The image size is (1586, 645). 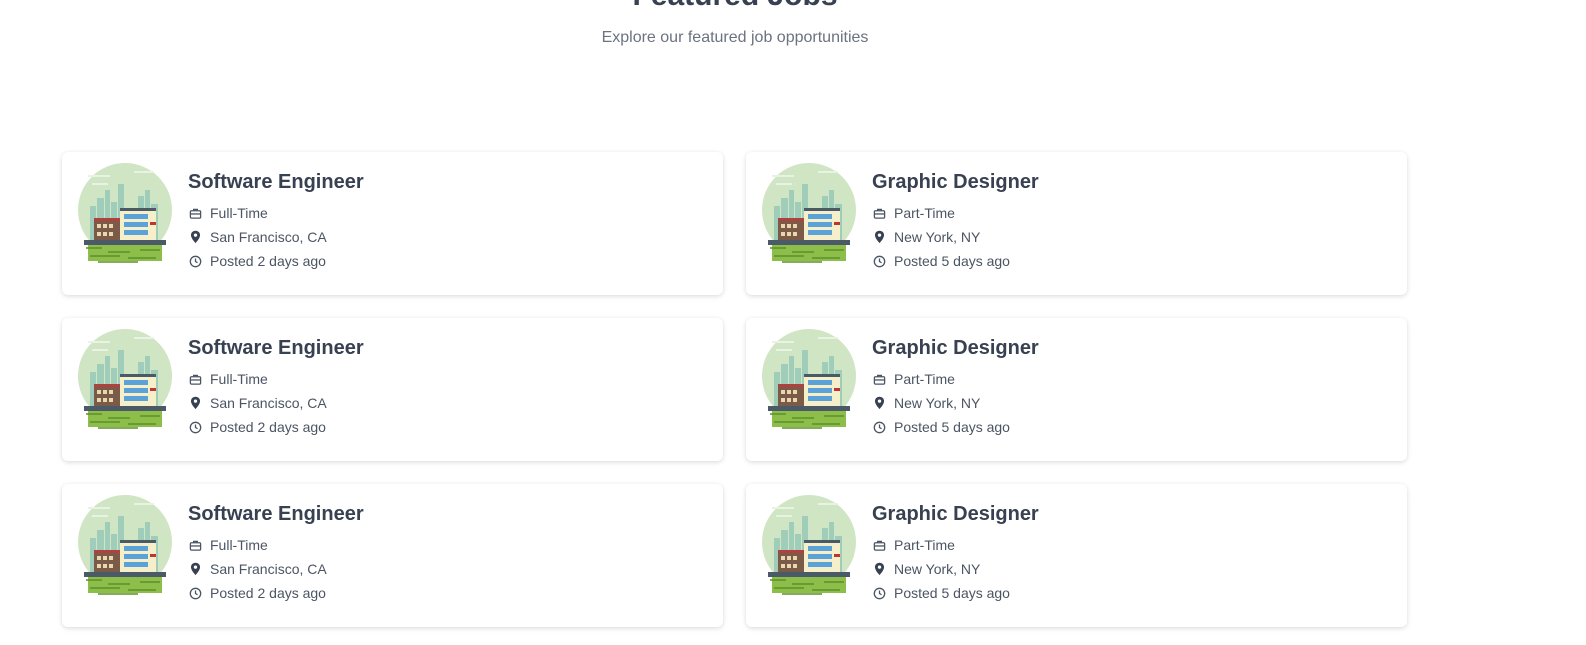 What do you see at coordinates (735, 37) in the screenshot?
I see `section-subtitle: Explore our featured job opportunities` at bounding box center [735, 37].